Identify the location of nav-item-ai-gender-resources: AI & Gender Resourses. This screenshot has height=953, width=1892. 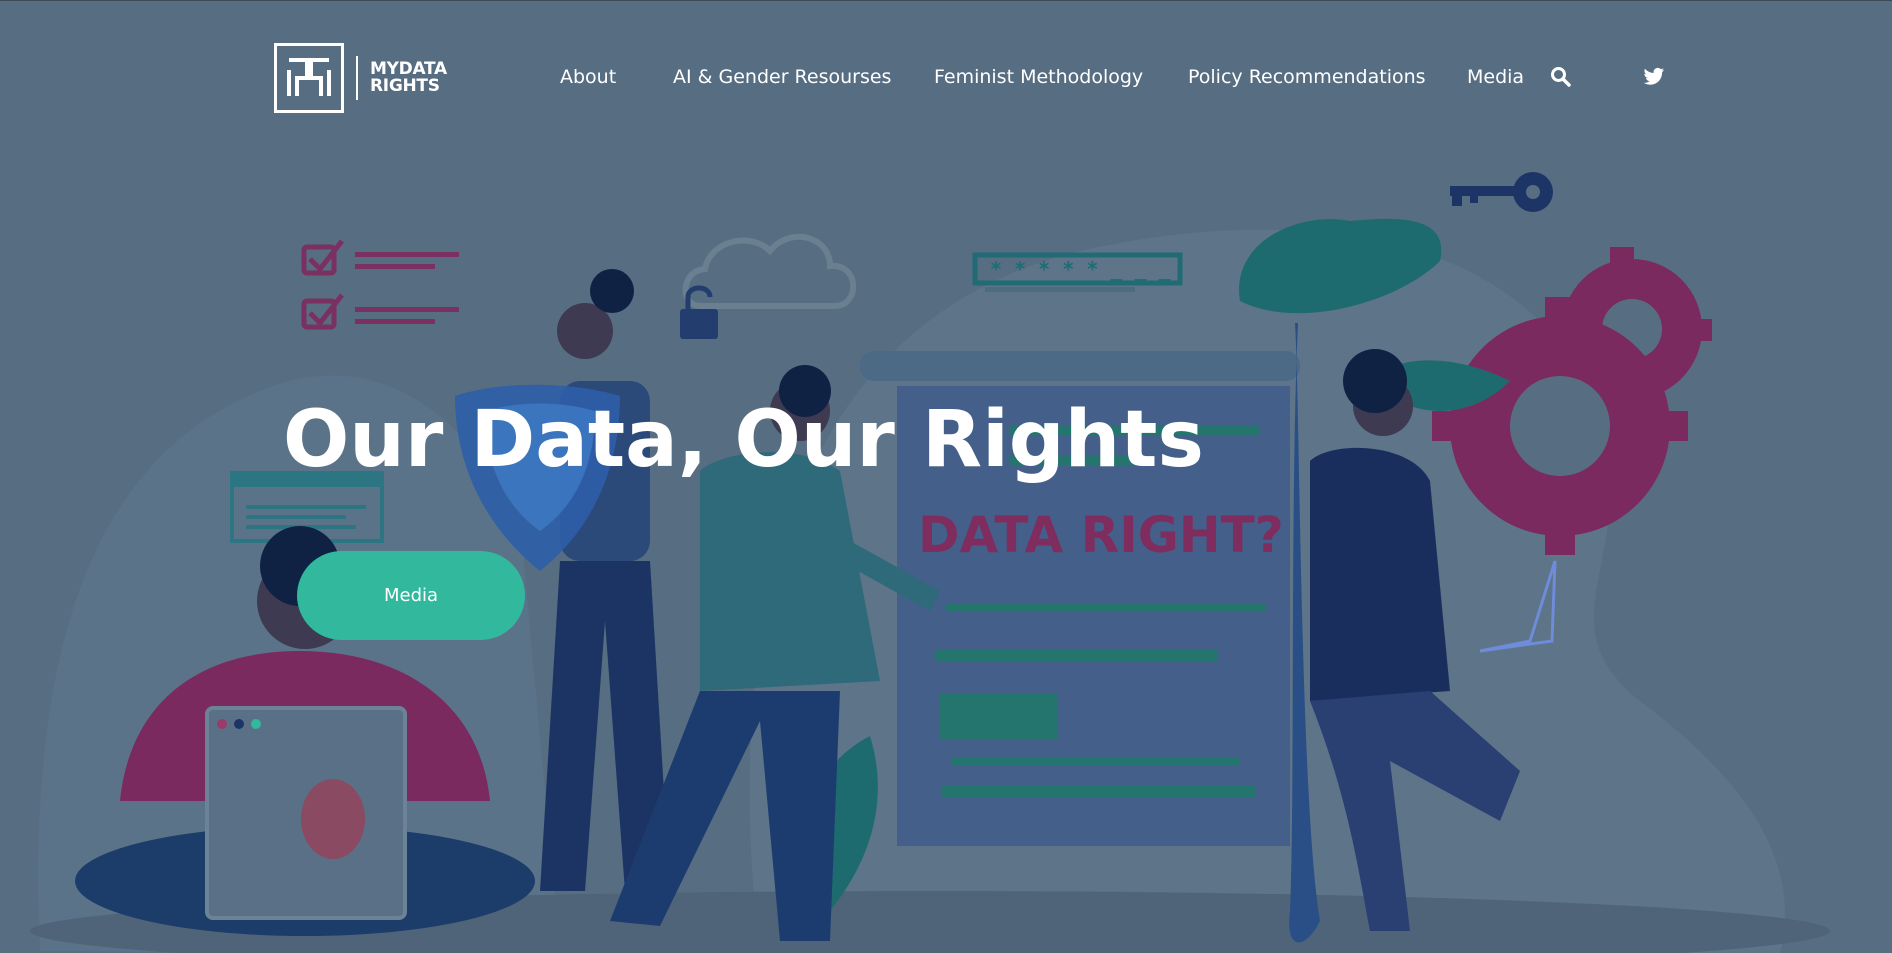
(782, 77).